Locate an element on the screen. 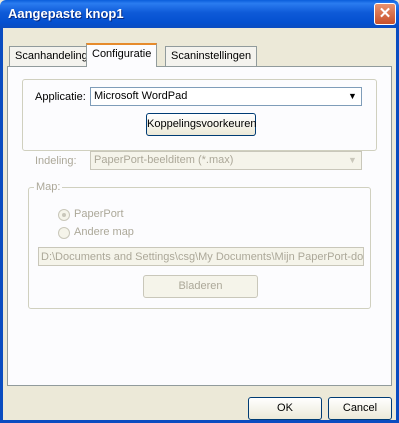 The width and height of the screenshot is (399, 423). cancel-label: Cancel is located at coordinates (360, 408).